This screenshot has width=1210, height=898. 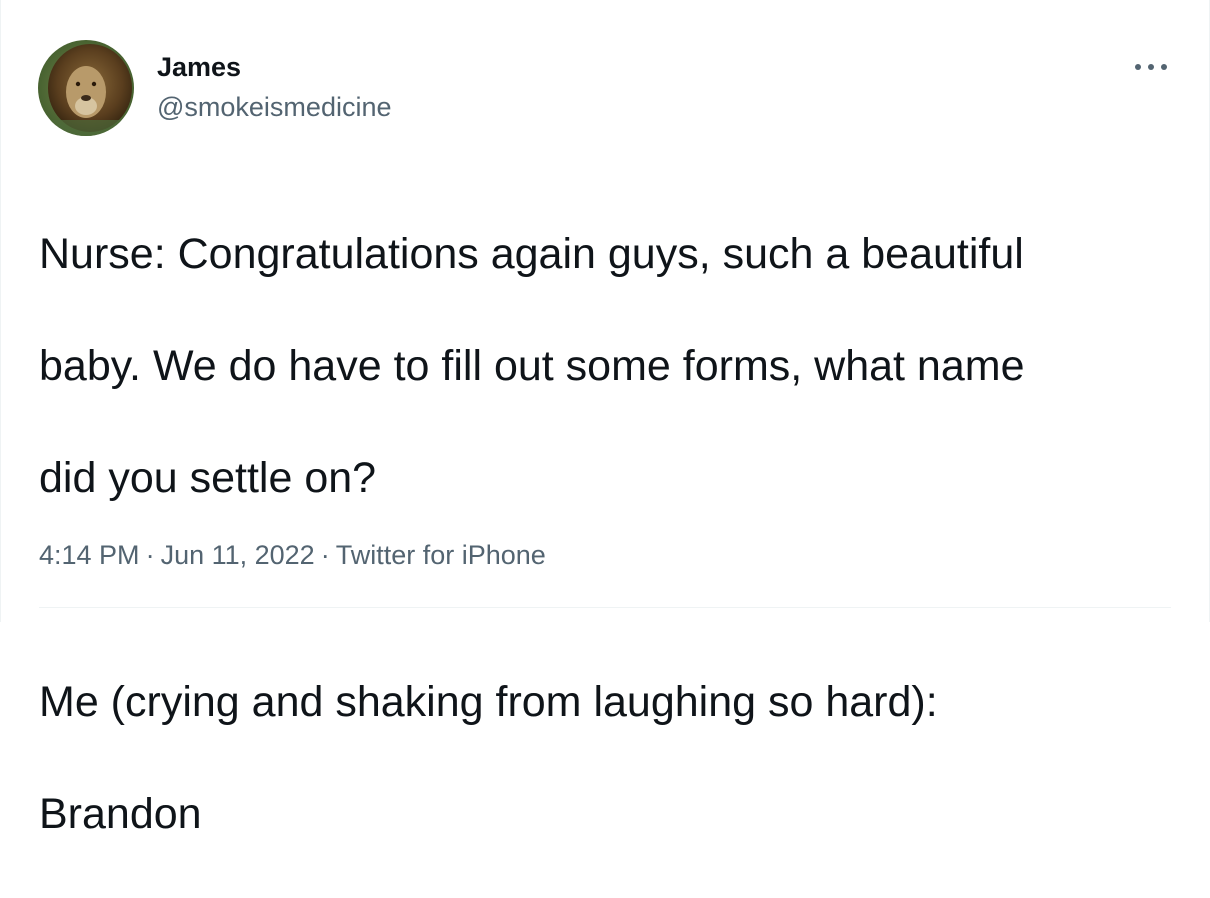 What do you see at coordinates (89, 555) in the screenshot?
I see `tweet-time-link: 4:14 PM` at bounding box center [89, 555].